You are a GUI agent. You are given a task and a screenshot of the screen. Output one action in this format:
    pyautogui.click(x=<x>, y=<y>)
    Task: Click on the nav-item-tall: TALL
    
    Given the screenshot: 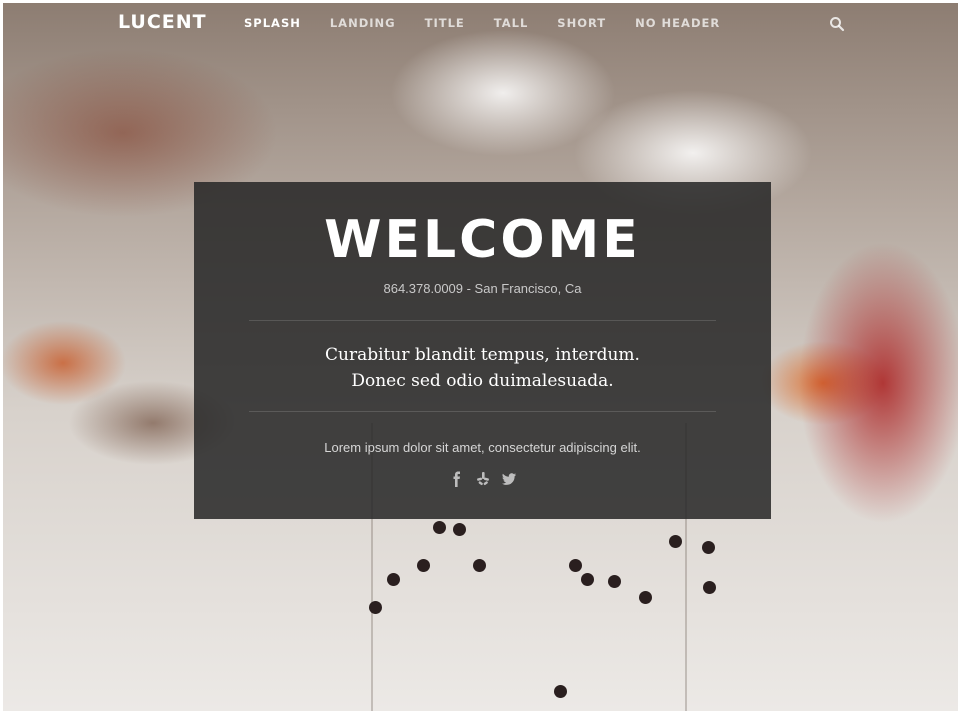 What is the action you would take?
    pyautogui.click(x=511, y=23)
    